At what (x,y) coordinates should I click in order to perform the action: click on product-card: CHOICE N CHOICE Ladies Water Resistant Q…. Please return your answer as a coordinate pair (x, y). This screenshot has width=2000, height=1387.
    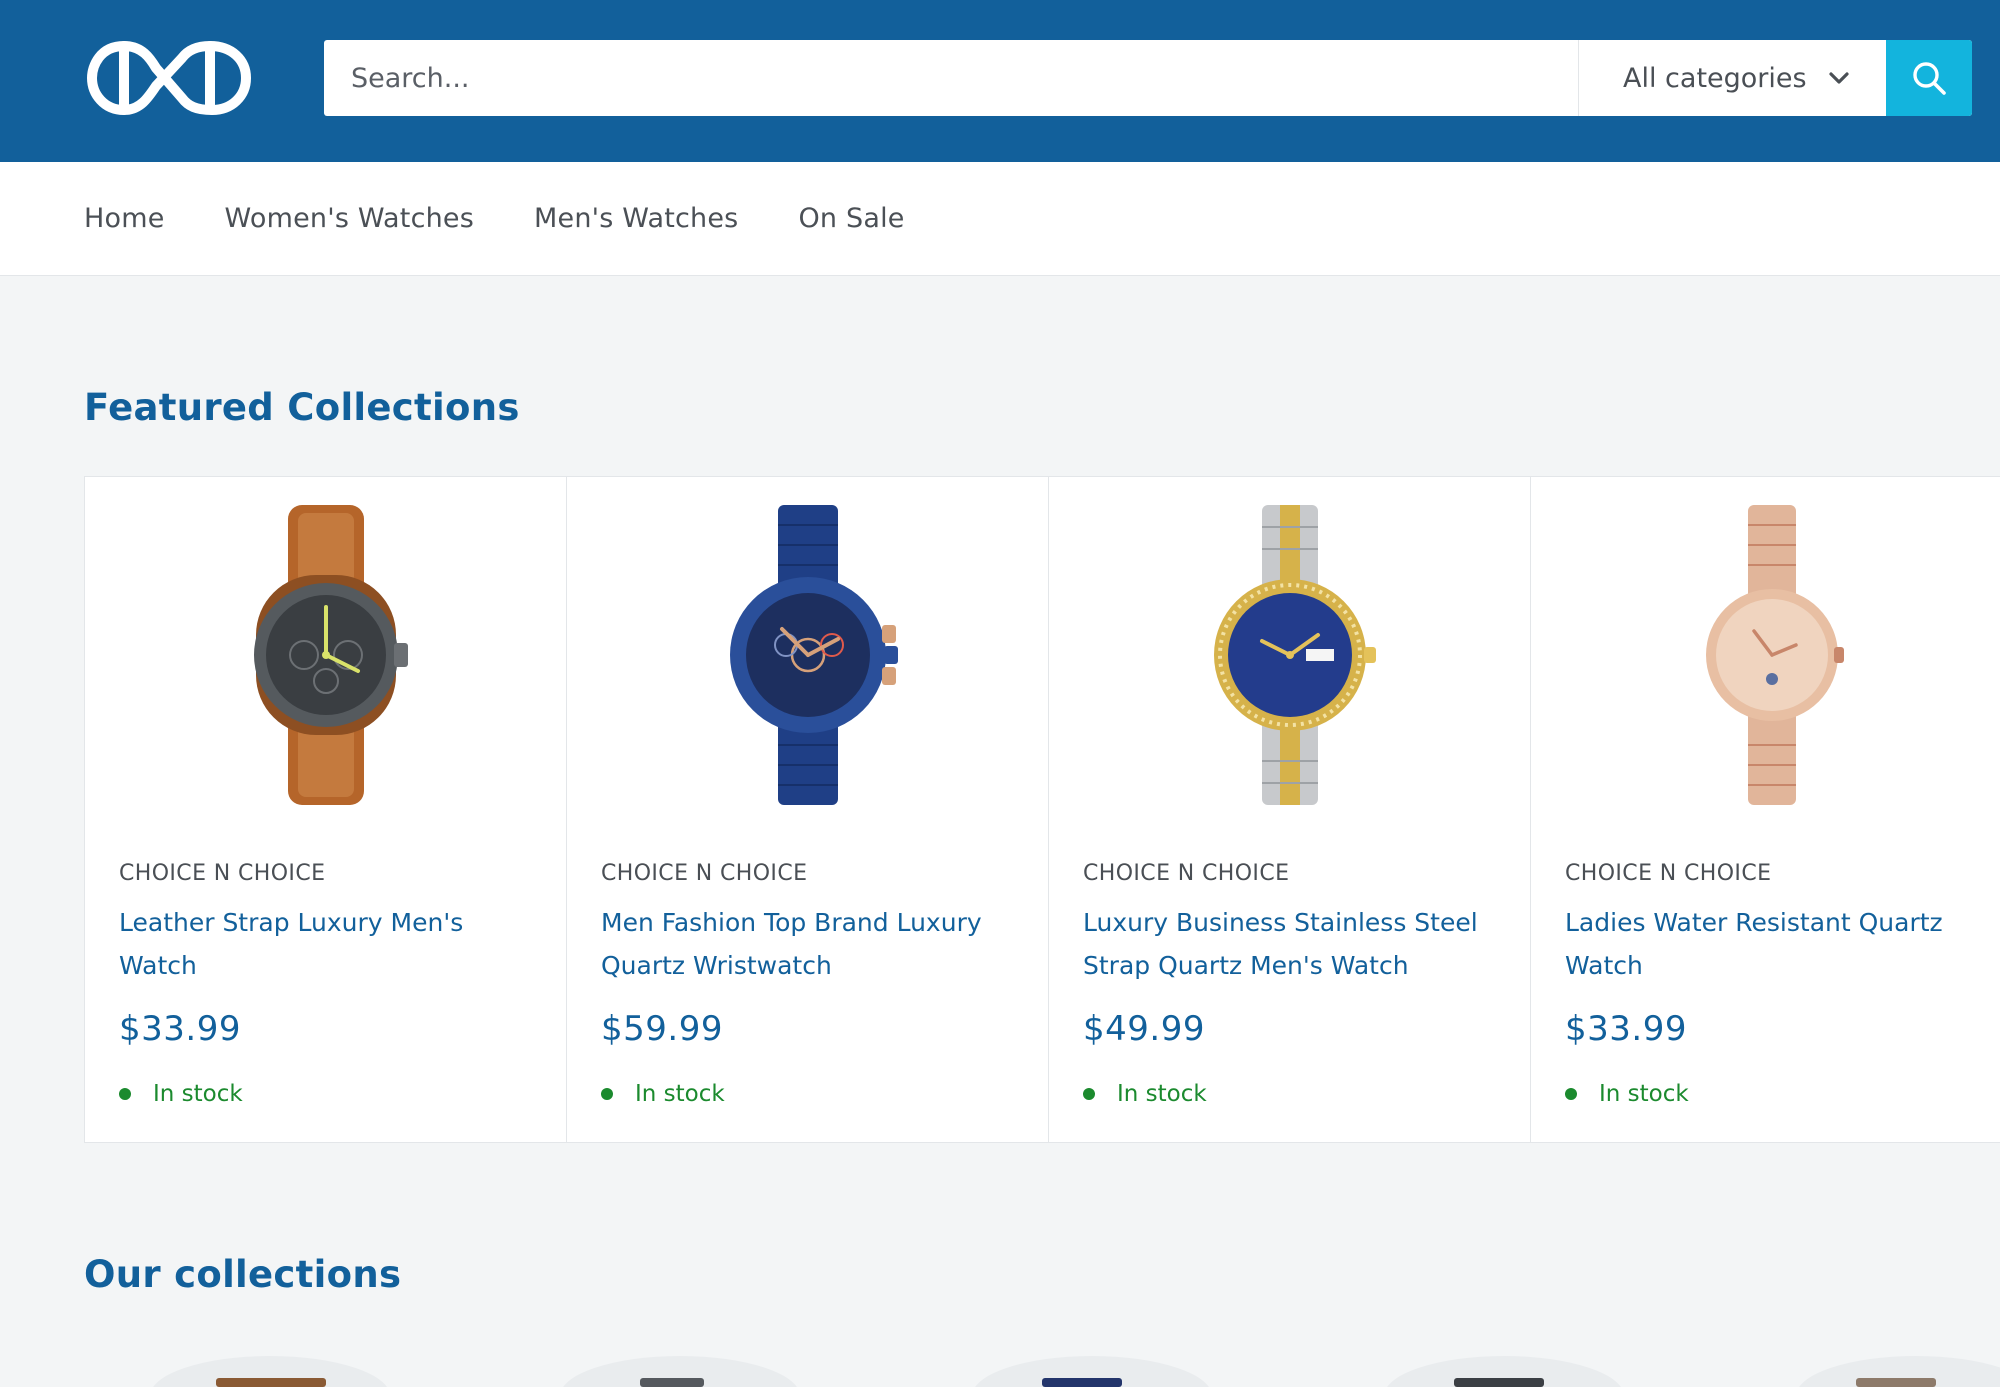
    Looking at the image, I should click on (1765, 809).